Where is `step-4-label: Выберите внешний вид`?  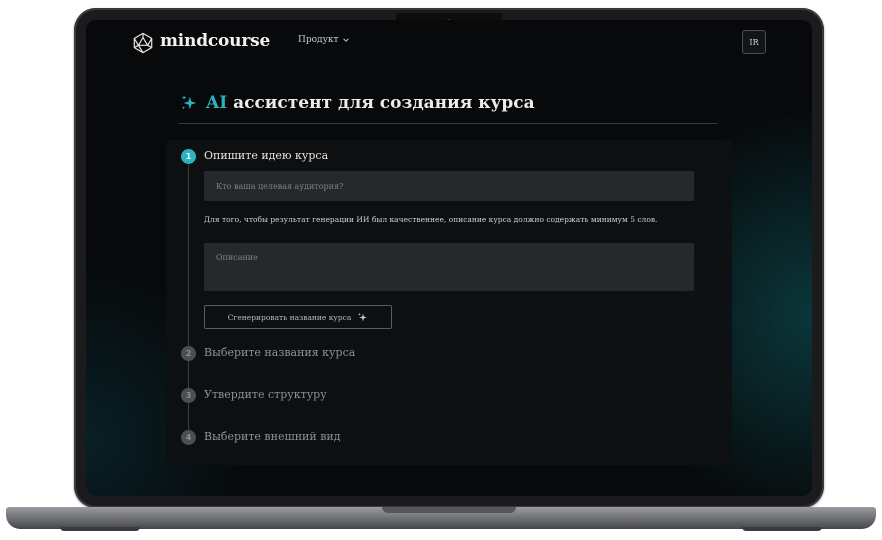 step-4-label: Выберите внешний вид is located at coordinates (272, 436).